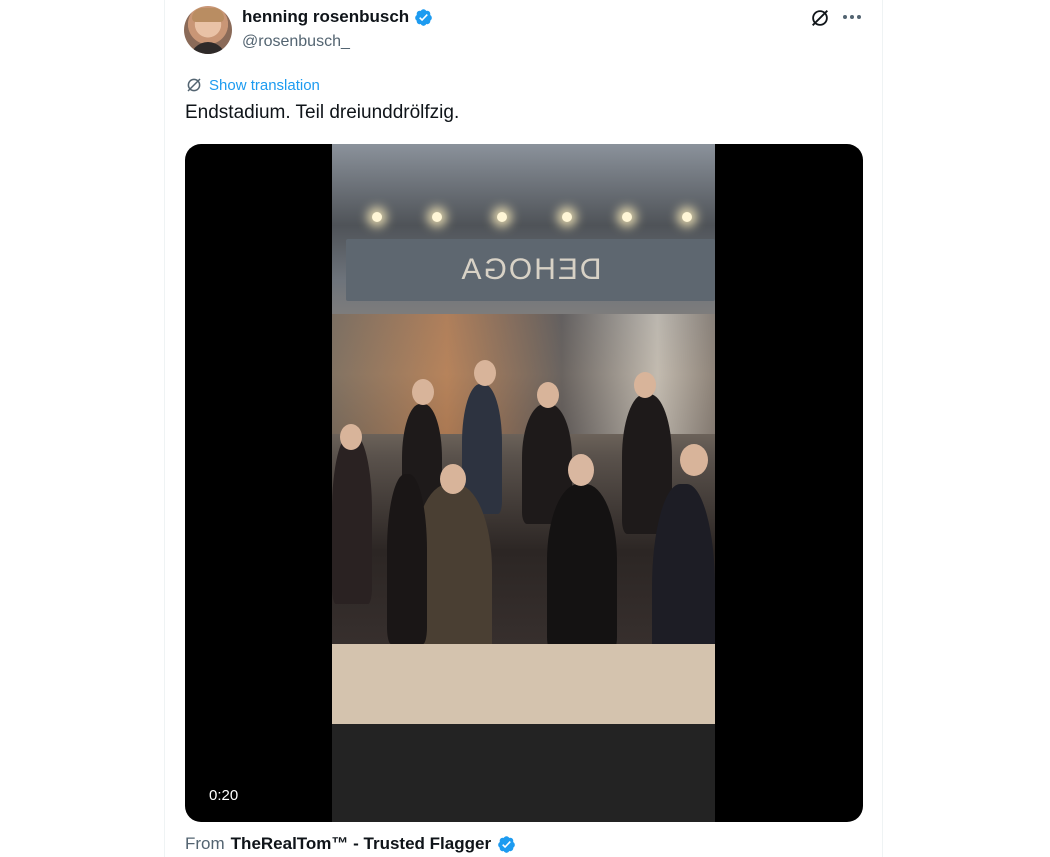 Image resolution: width=1050 pixels, height=857 pixels. Describe the element at coordinates (322, 112) in the screenshot. I see `tweet-text: Endstadium. Teil dreiunddrölfzig.` at that location.